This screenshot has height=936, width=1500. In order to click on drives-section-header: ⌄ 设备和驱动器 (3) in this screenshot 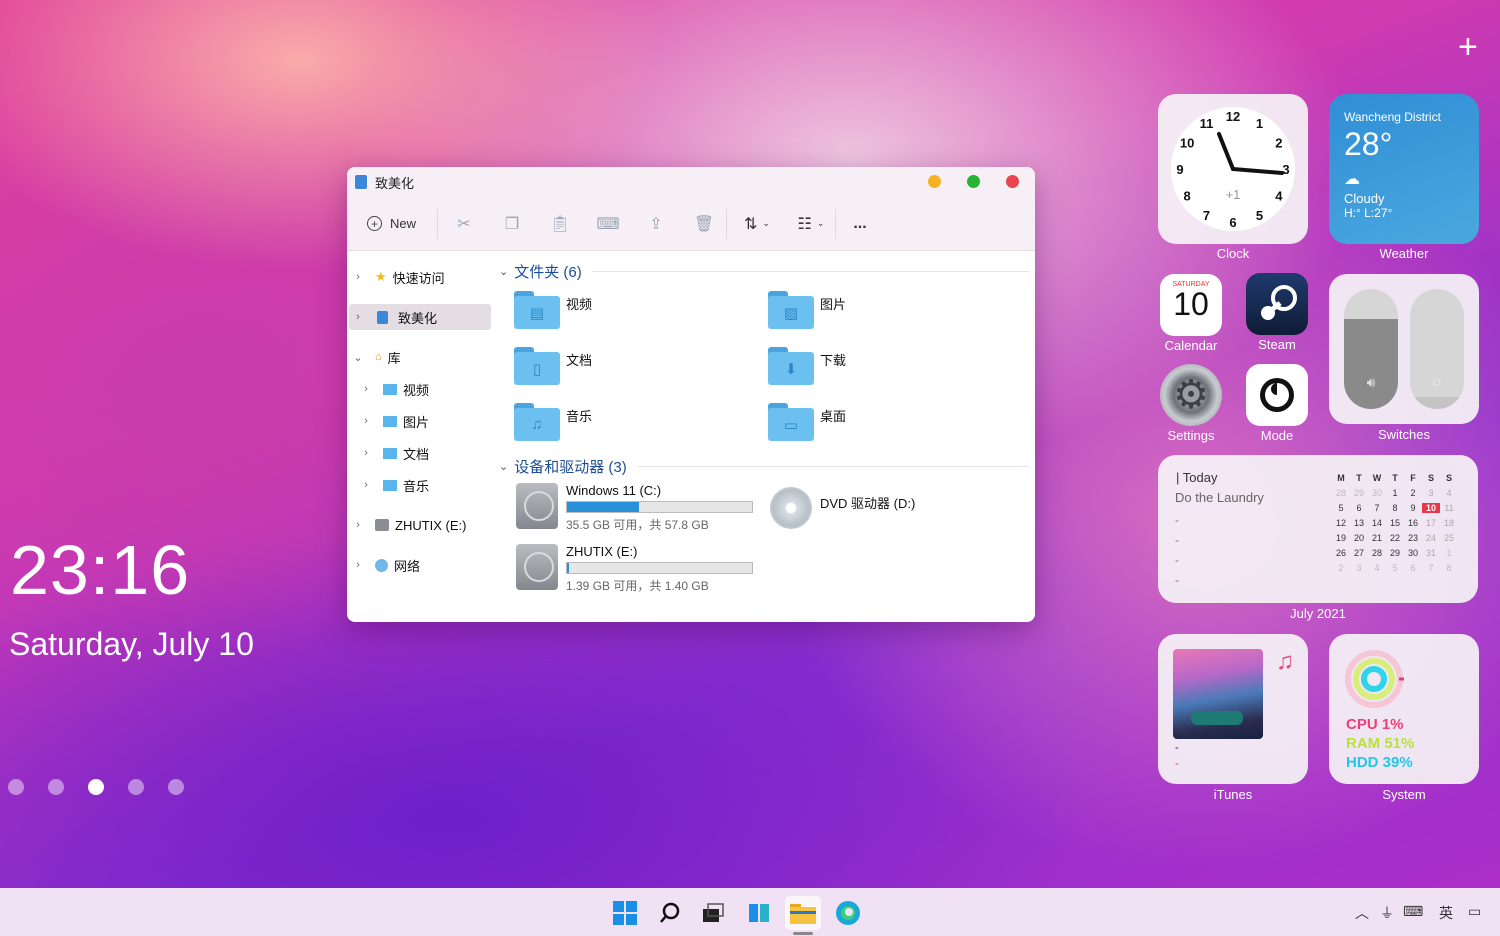, I will do `click(764, 466)`.